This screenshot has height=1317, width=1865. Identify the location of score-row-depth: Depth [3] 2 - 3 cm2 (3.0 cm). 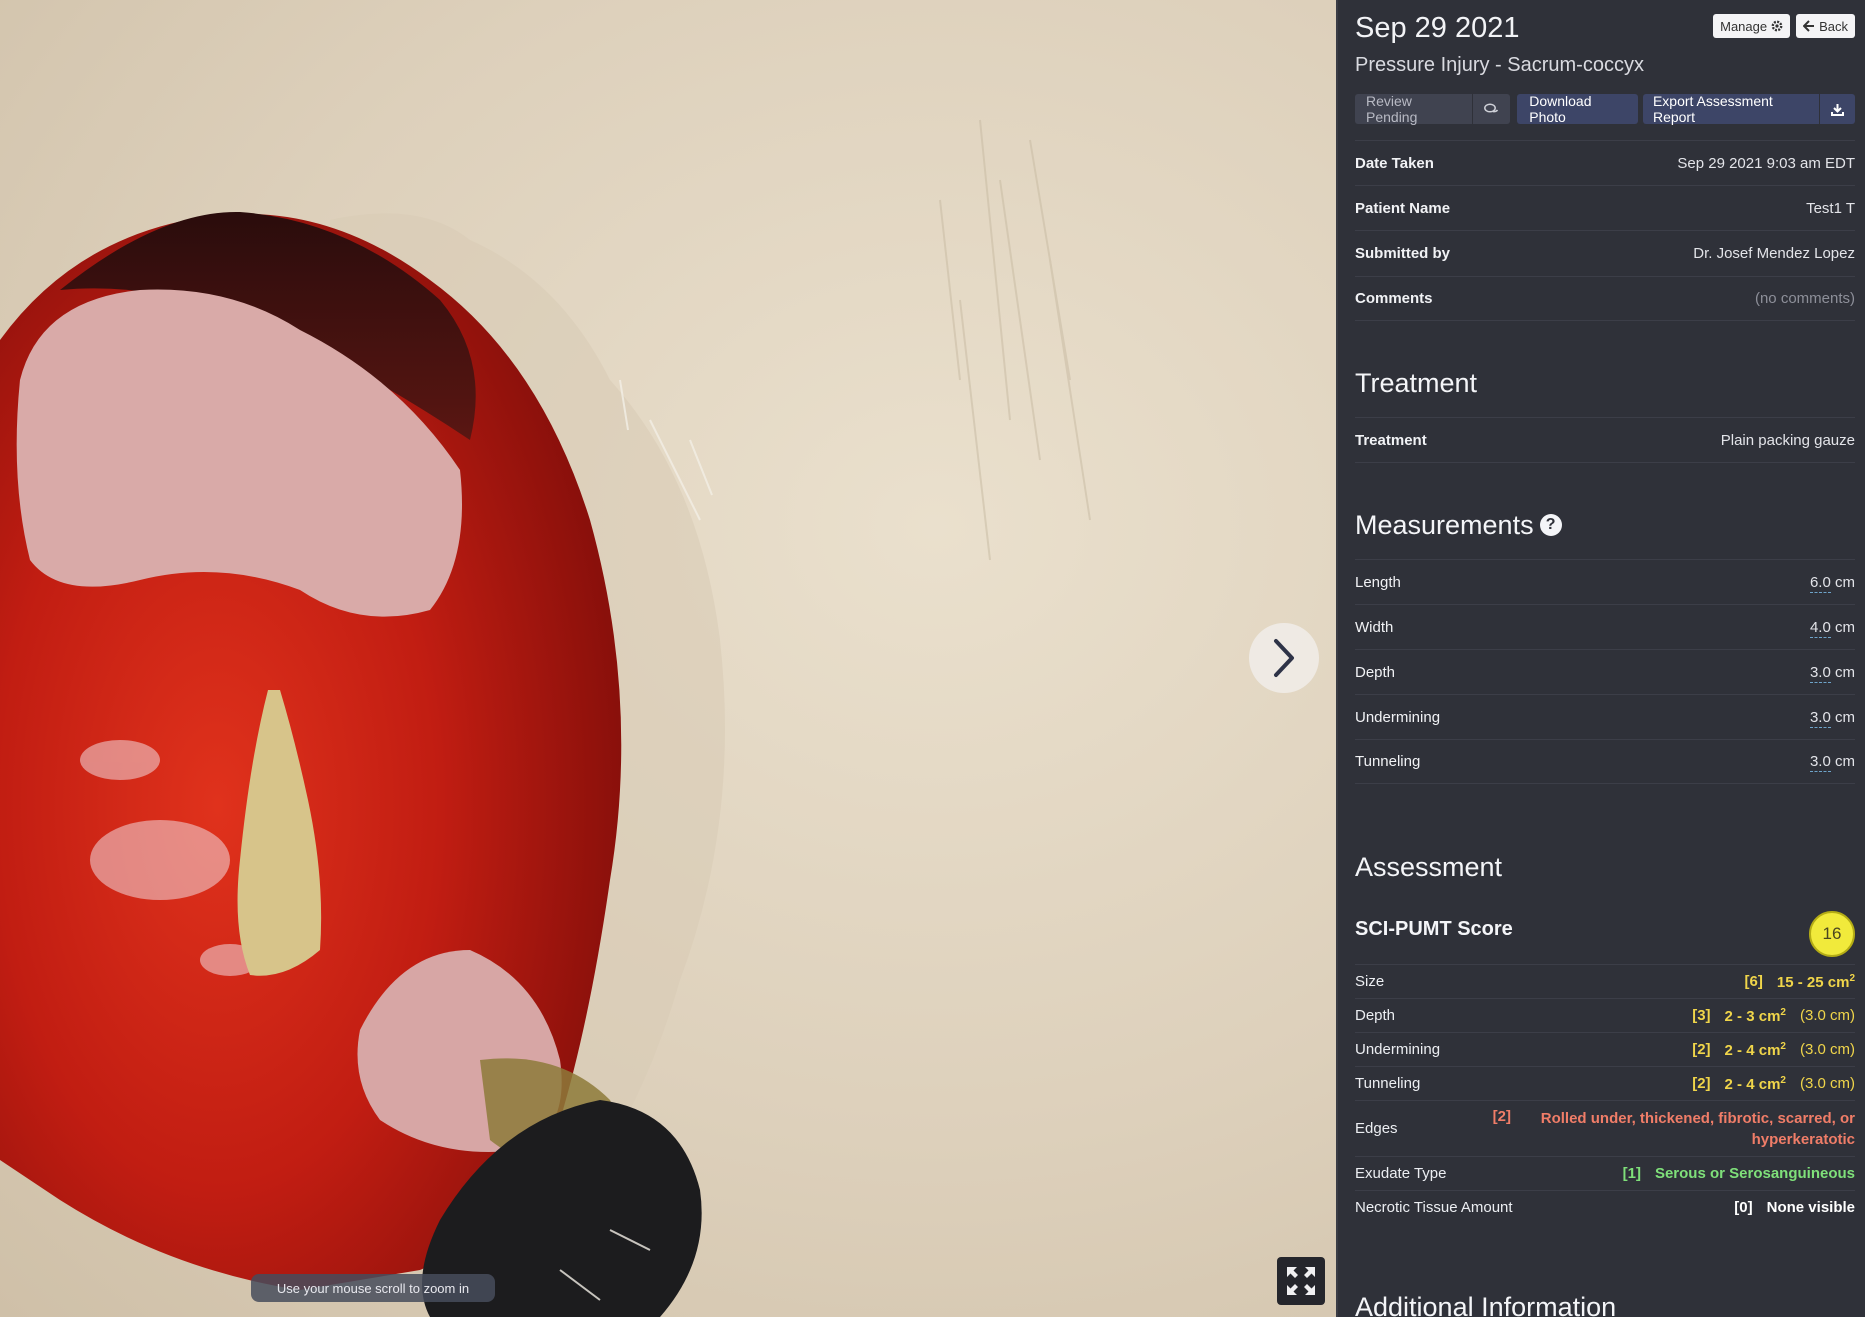
(1605, 1015).